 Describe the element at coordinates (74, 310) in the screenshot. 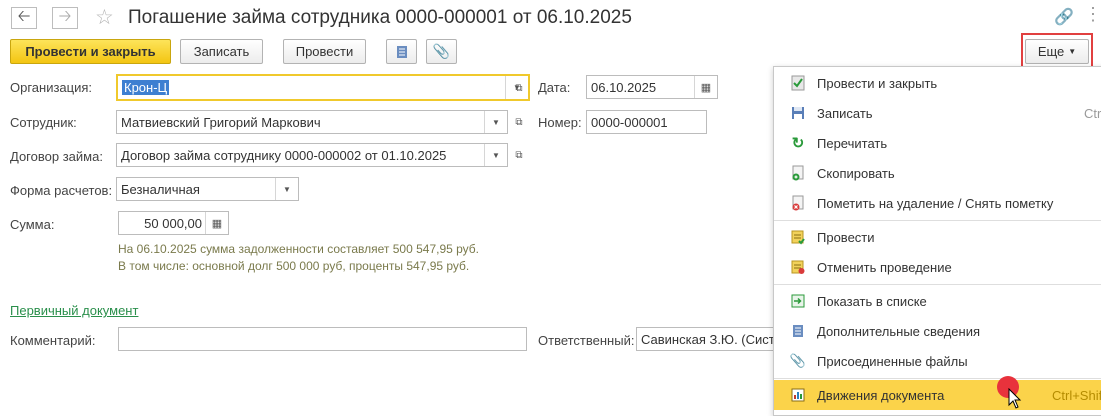

I see `primary-document-link: Первичный документ` at that location.